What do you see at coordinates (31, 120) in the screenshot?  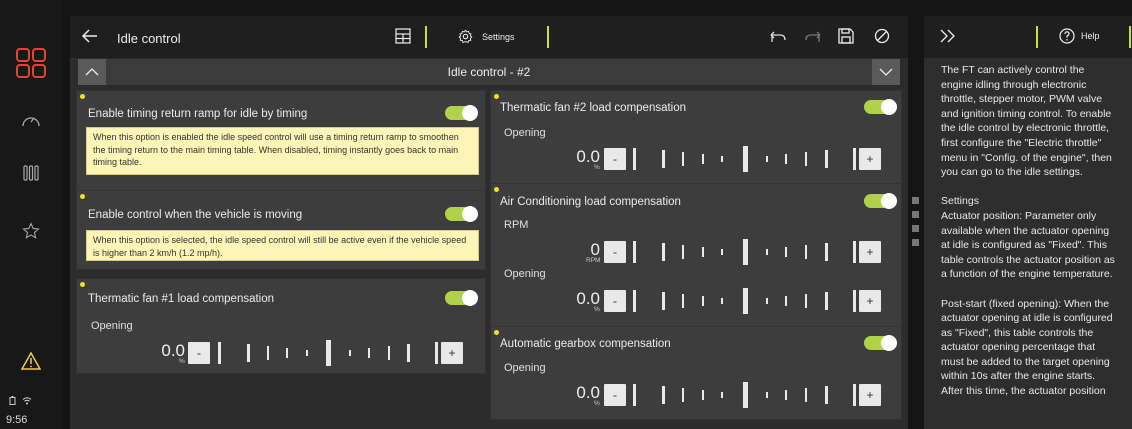 I see `gauge-icon` at bounding box center [31, 120].